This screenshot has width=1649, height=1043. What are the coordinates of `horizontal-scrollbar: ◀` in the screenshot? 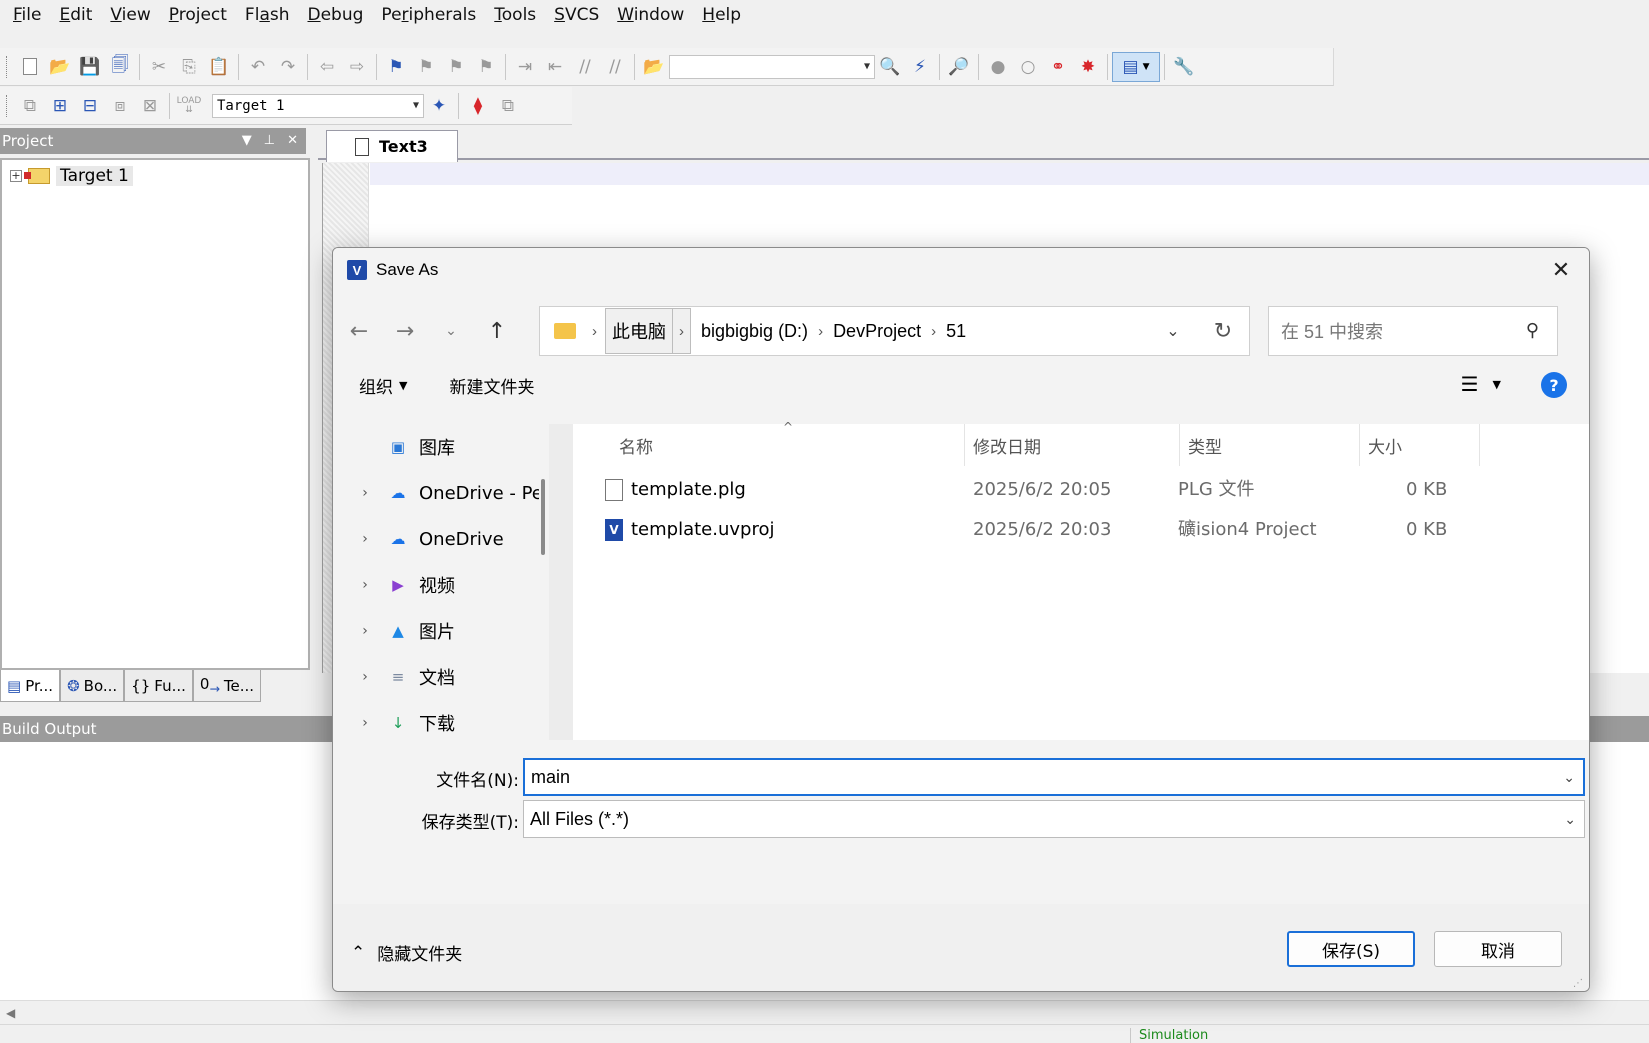 It's located at (824, 1012).